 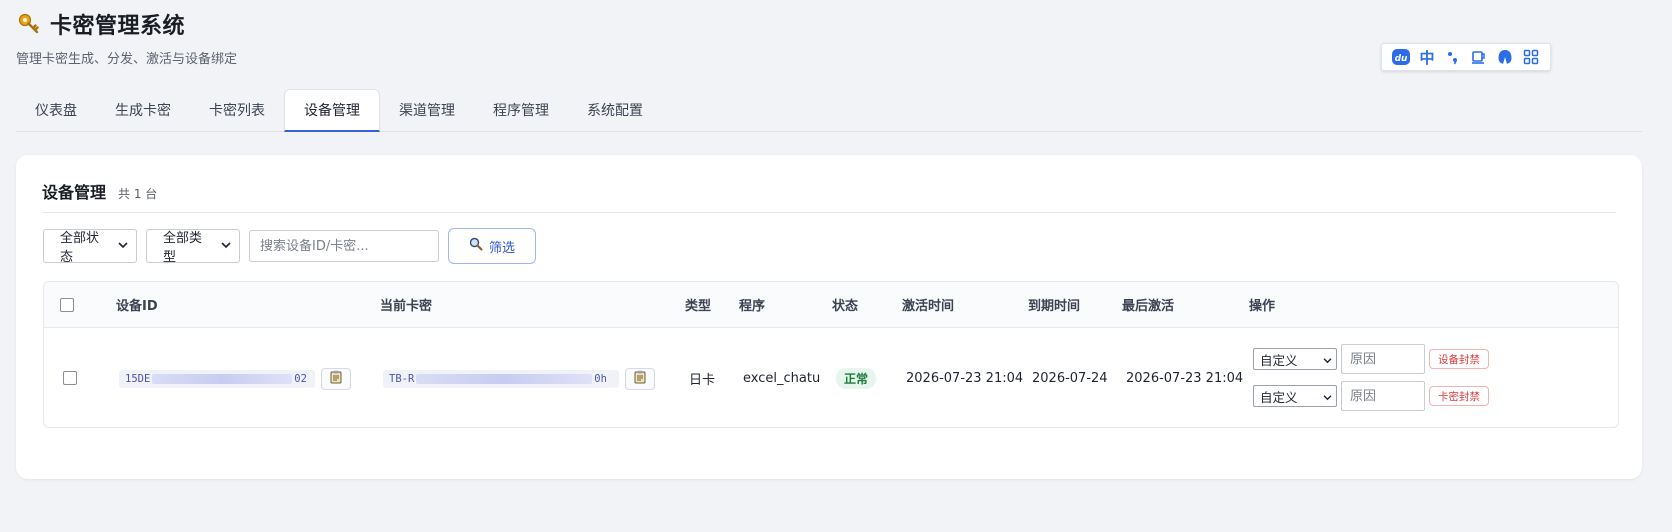 What do you see at coordinates (300, 379) in the screenshot?
I see `device-id-suffix: 02` at bounding box center [300, 379].